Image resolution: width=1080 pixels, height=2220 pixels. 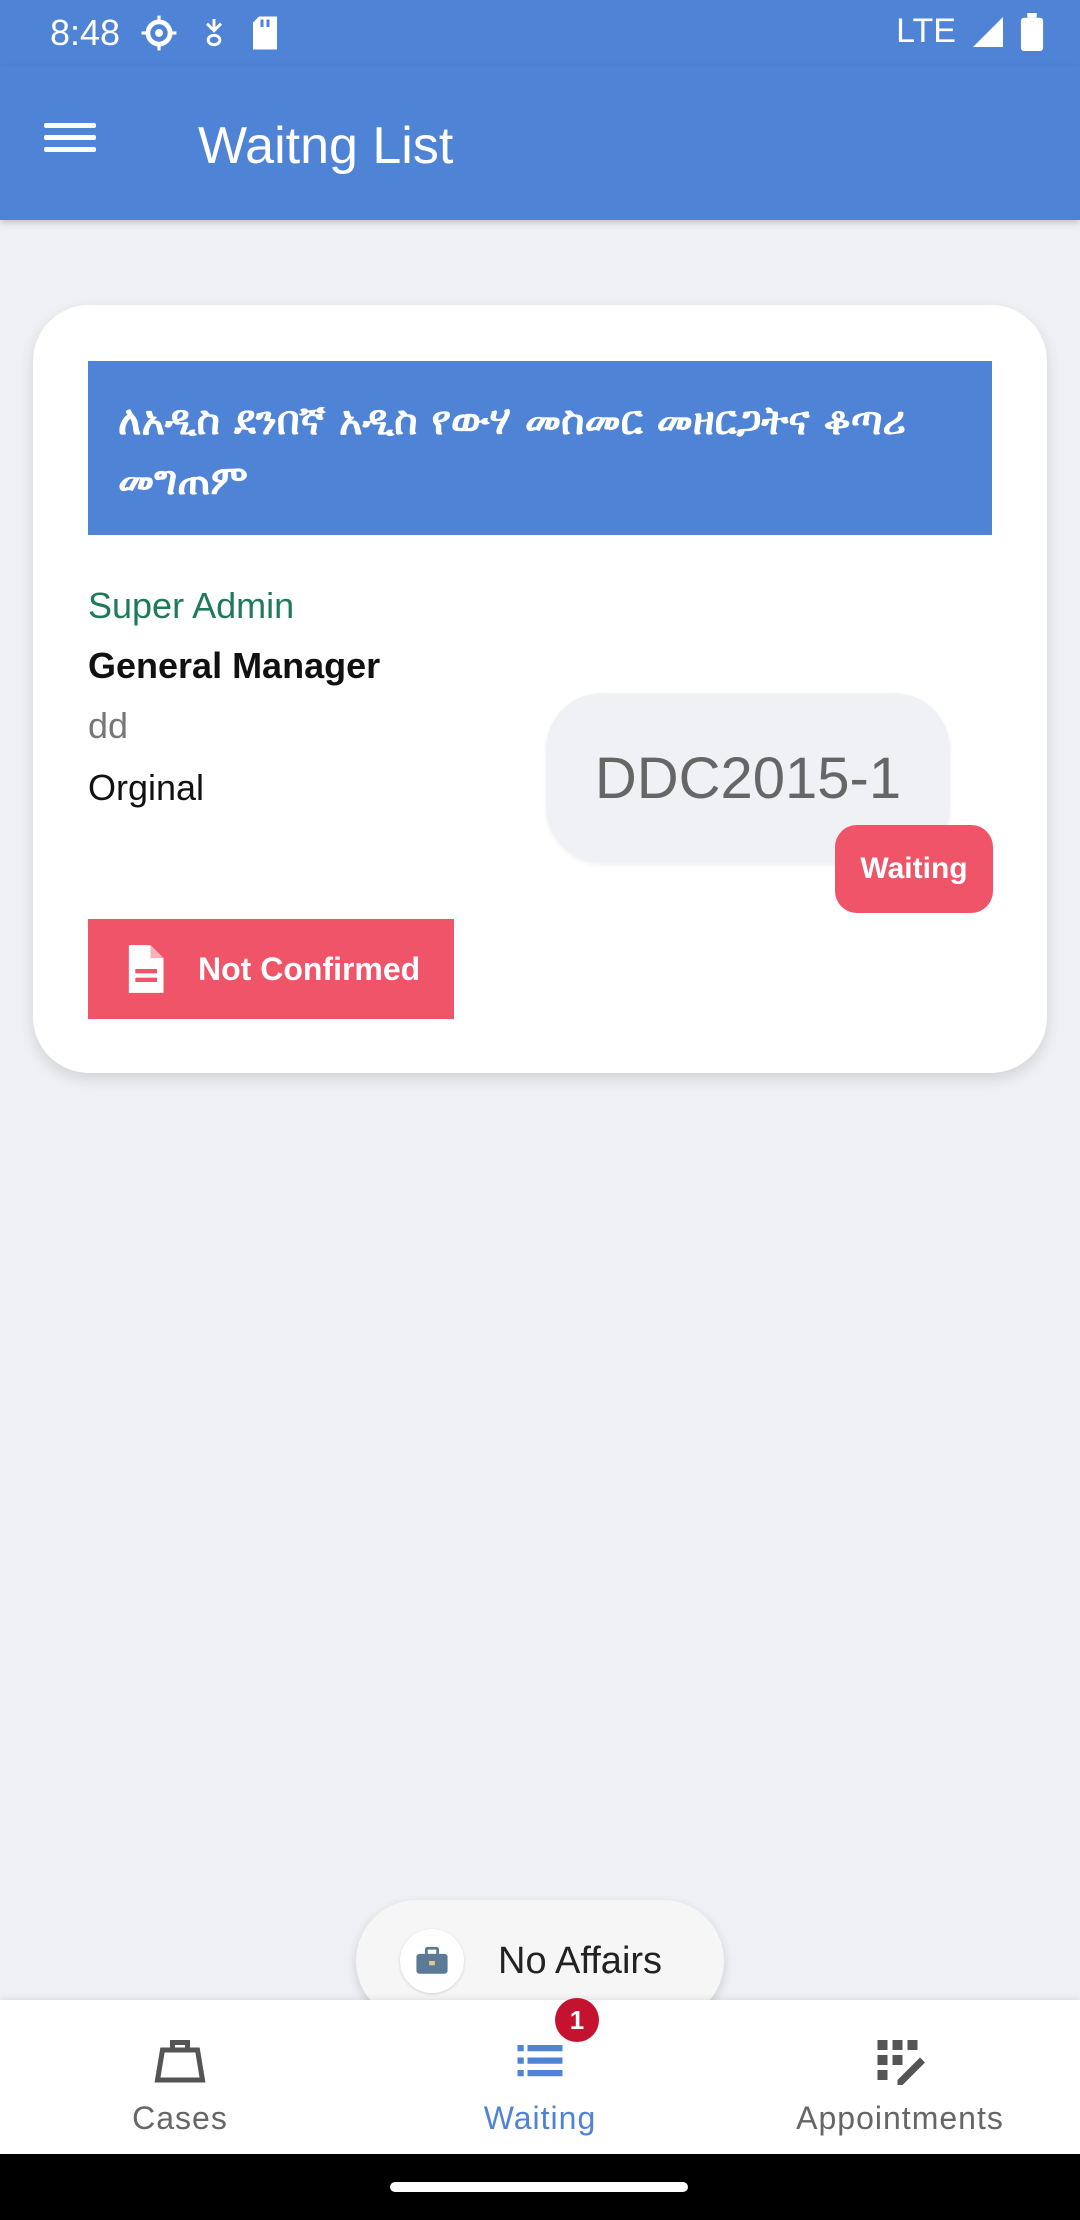 What do you see at coordinates (901, 2062) in the screenshot?
I see `appointments-icon` at bounding box center [901, 2062].